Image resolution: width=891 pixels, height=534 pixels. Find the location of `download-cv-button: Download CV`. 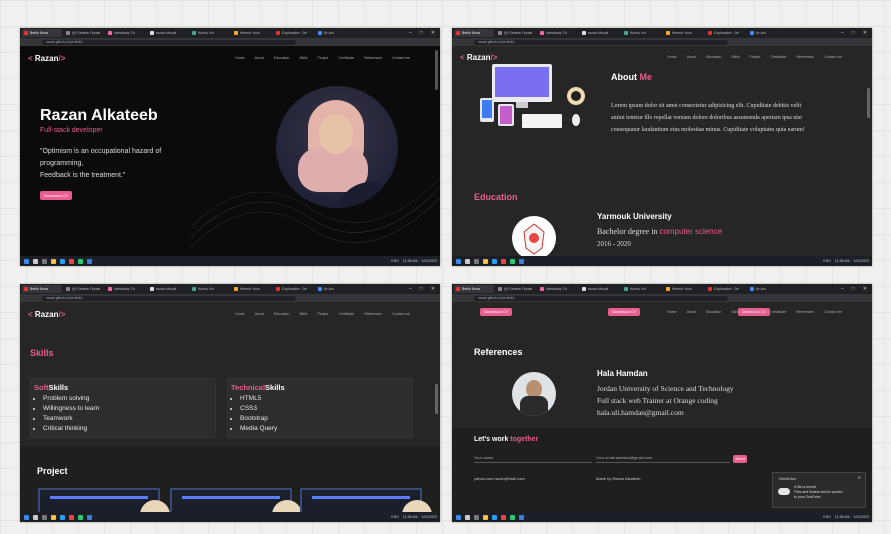

download-cv-button: Download CV is located at coordinates (56, 195).